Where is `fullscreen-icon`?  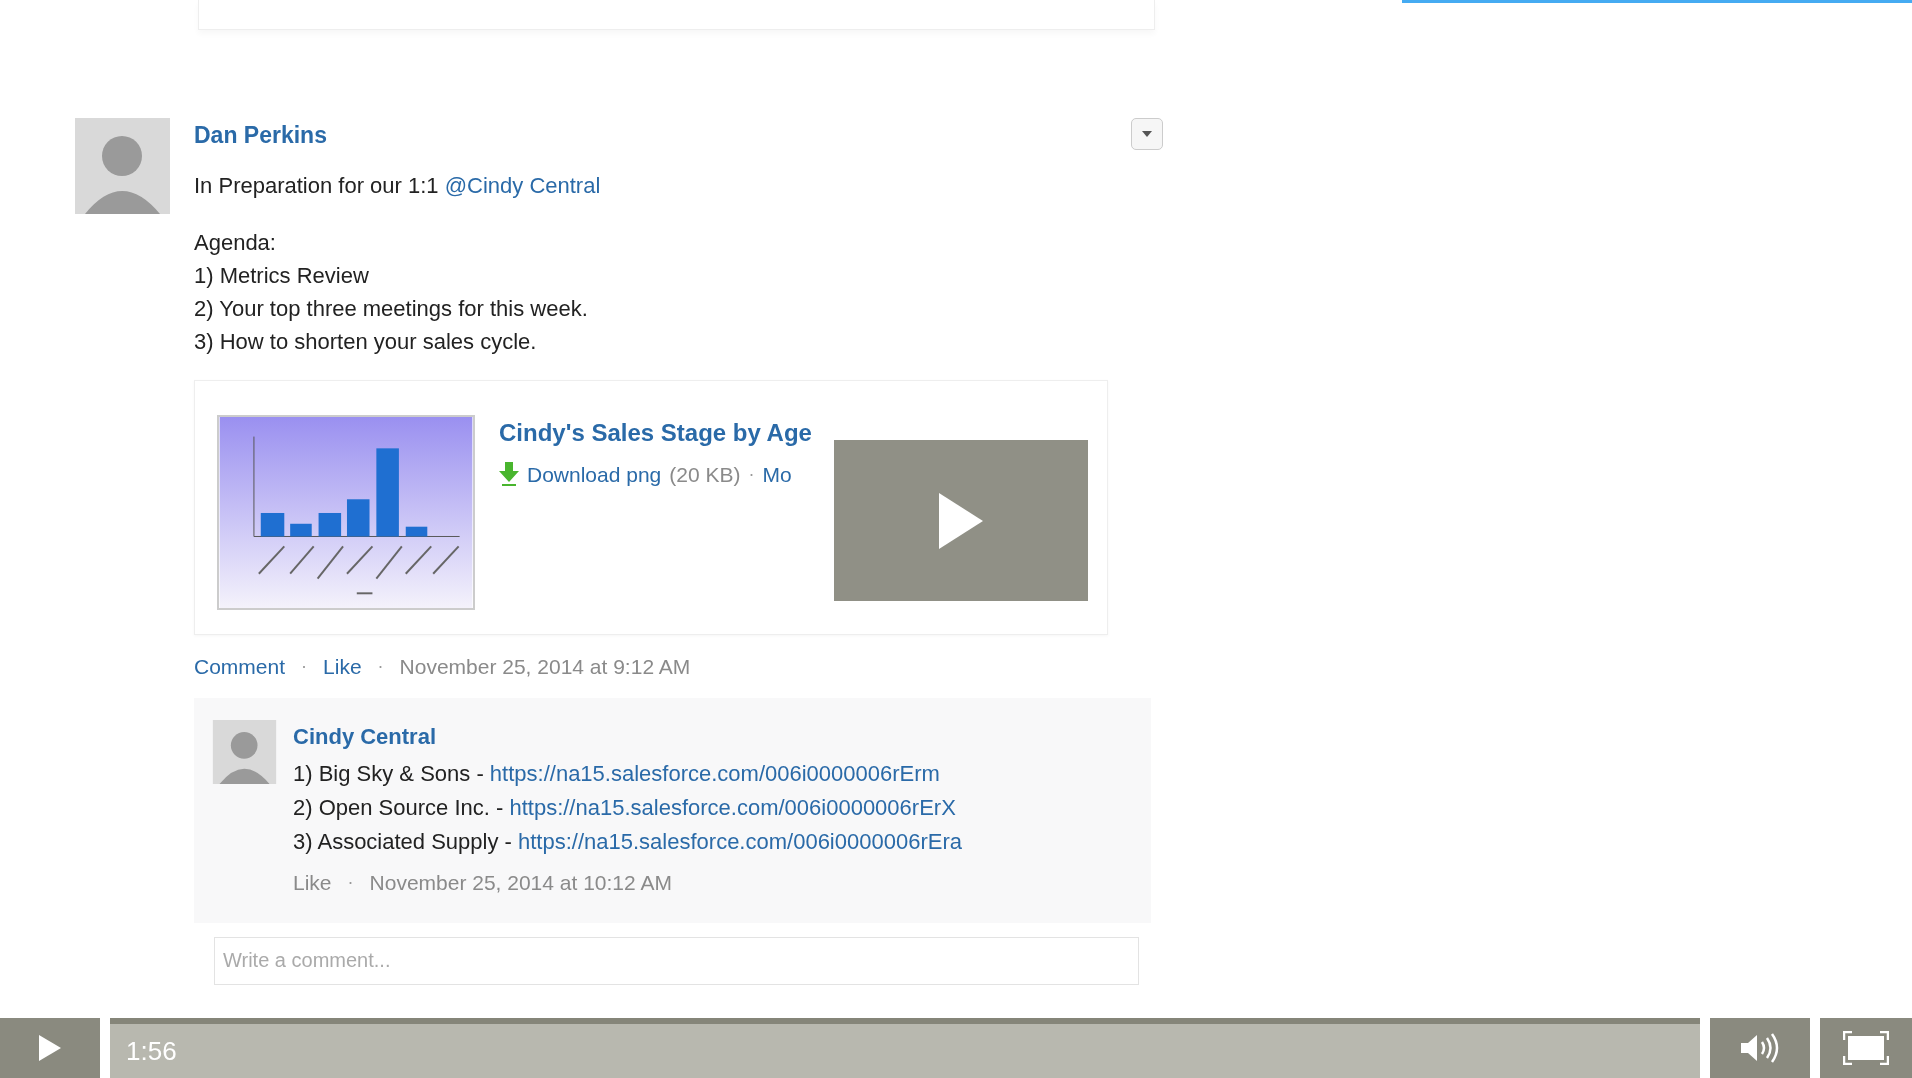
fullscreen-icon is located at coordinates (1866, 1048).